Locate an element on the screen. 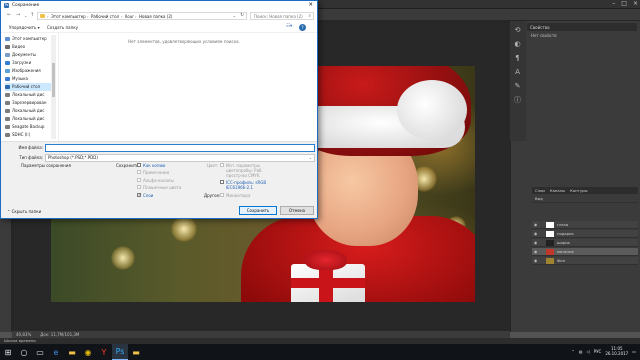 The width and height of the screenshot is (640, 360). breadcrumb-this-pc: Этот компьютер is located at coordinates (68, 16).